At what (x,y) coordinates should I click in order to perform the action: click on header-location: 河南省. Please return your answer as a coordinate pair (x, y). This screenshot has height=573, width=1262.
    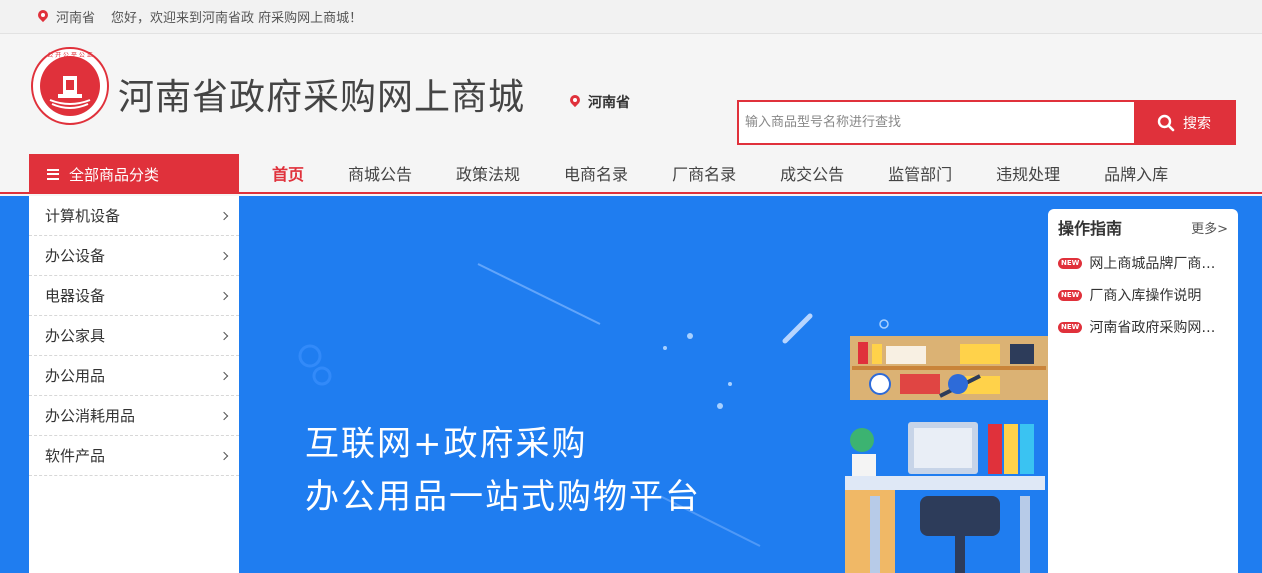
    Looking at the image, I should click on (600, 102).